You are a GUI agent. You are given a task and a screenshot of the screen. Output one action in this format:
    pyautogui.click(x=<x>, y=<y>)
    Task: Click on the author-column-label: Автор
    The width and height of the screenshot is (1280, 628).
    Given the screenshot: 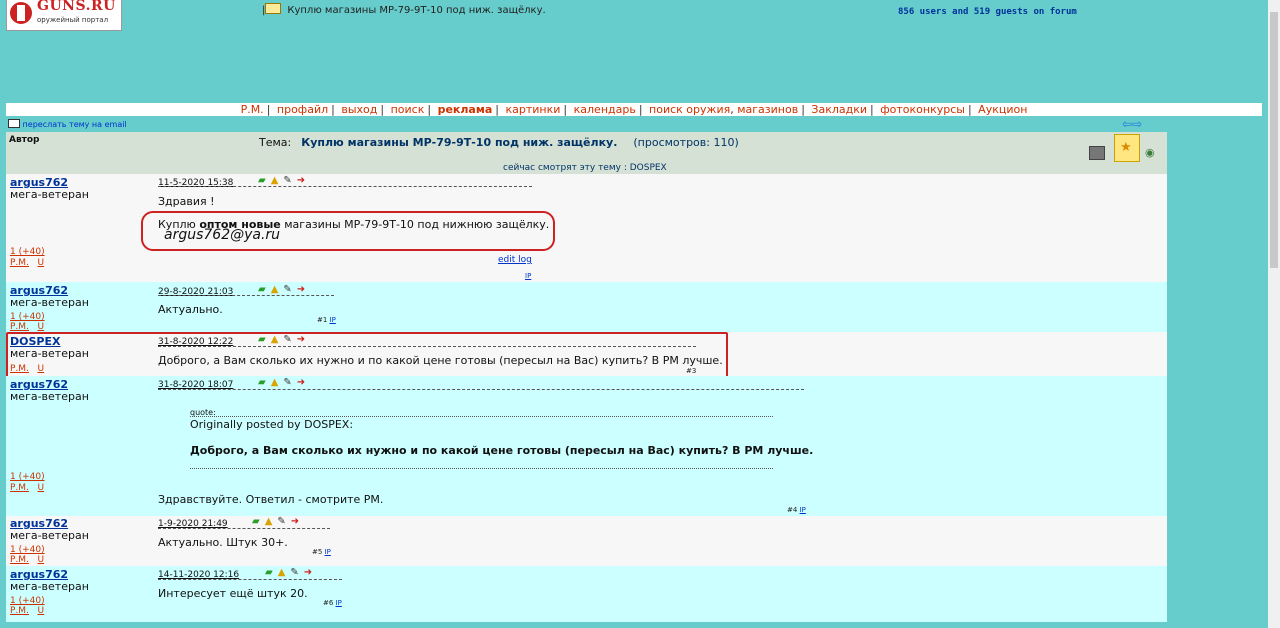 What is the action you would take?
    pyautogui.click(x=24, y=140)
    